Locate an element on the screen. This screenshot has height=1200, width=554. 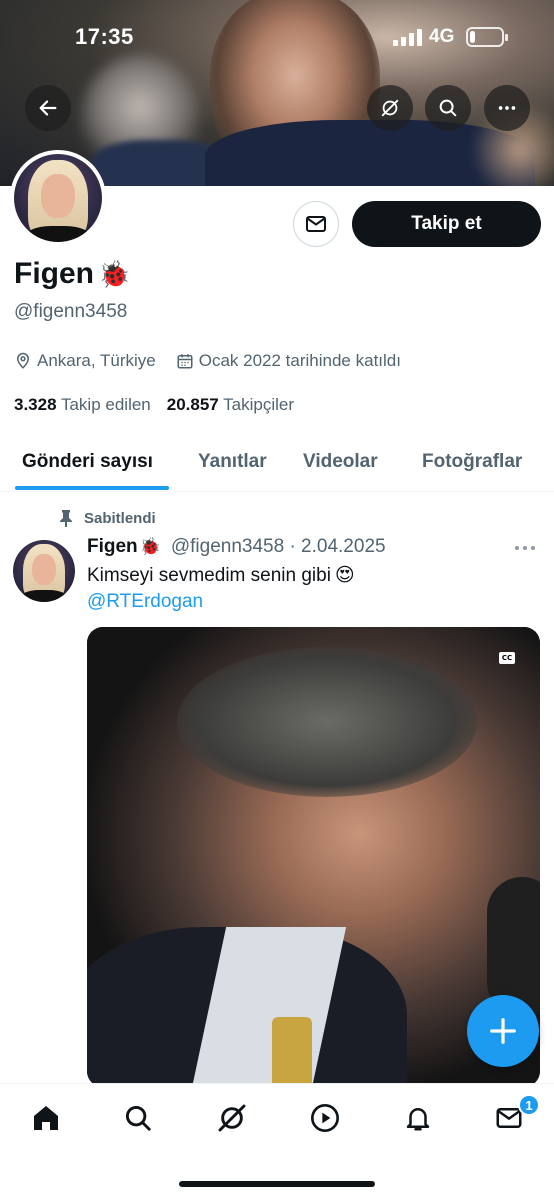
video-icon is located at coordinates (325, 1118).